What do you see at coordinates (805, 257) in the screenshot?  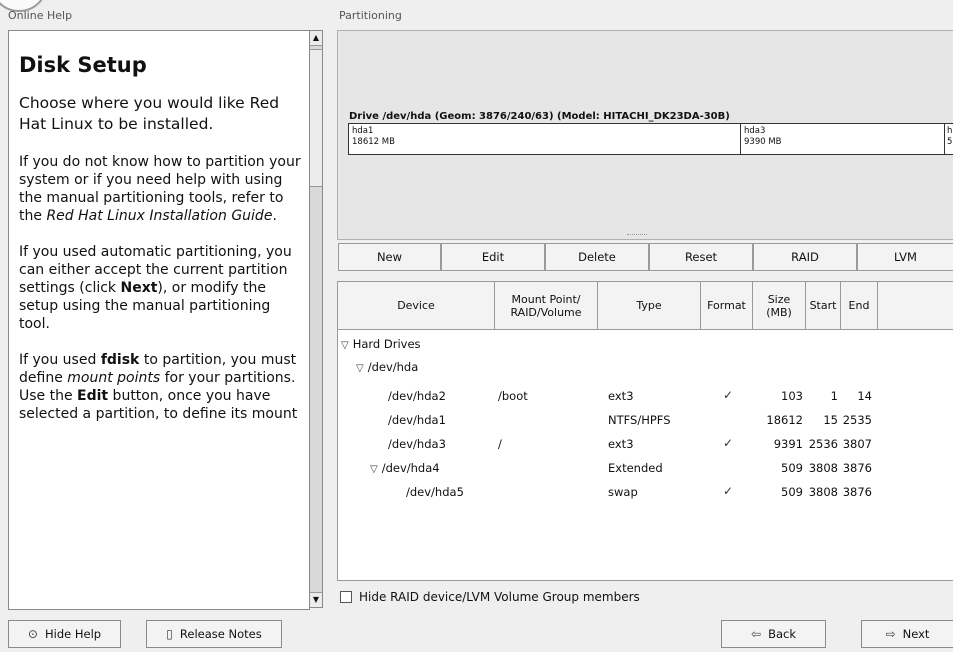 I see `raid-button: RAID` at bounding box center [805, 257].